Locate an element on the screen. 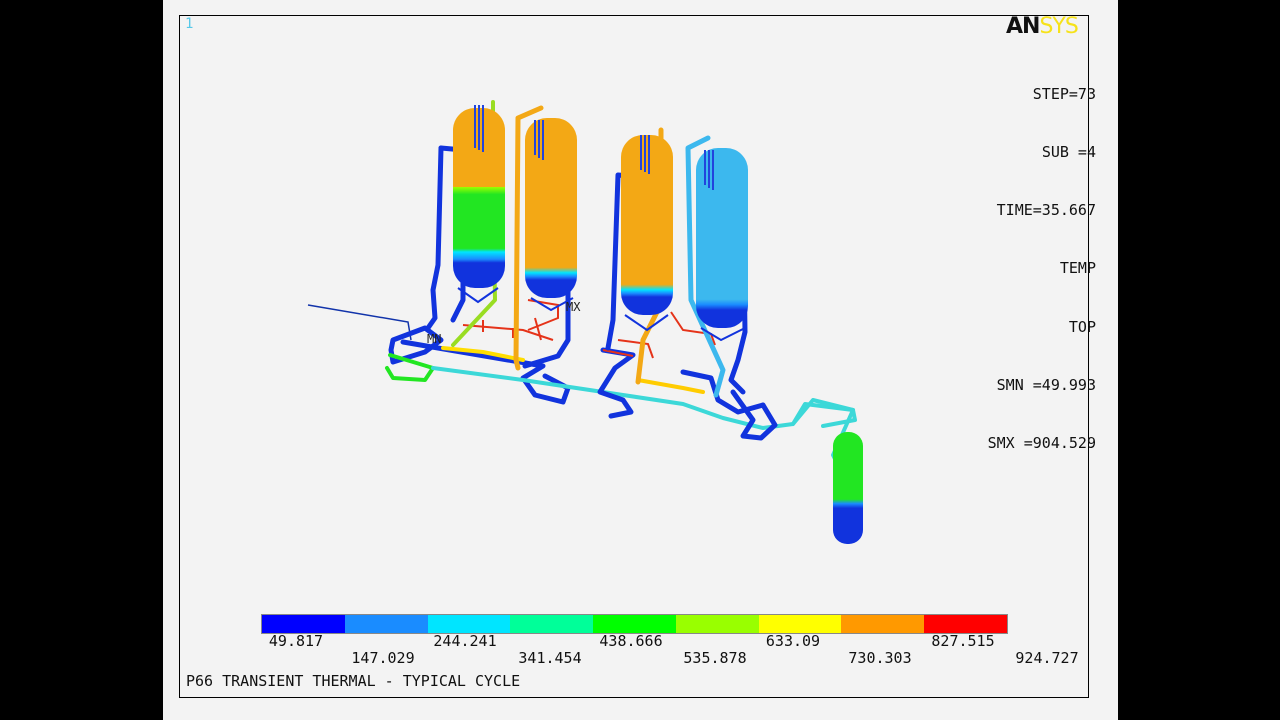 The image size is (1280, 720). legend-value: 244.241 is located at coordinates (465, 641).